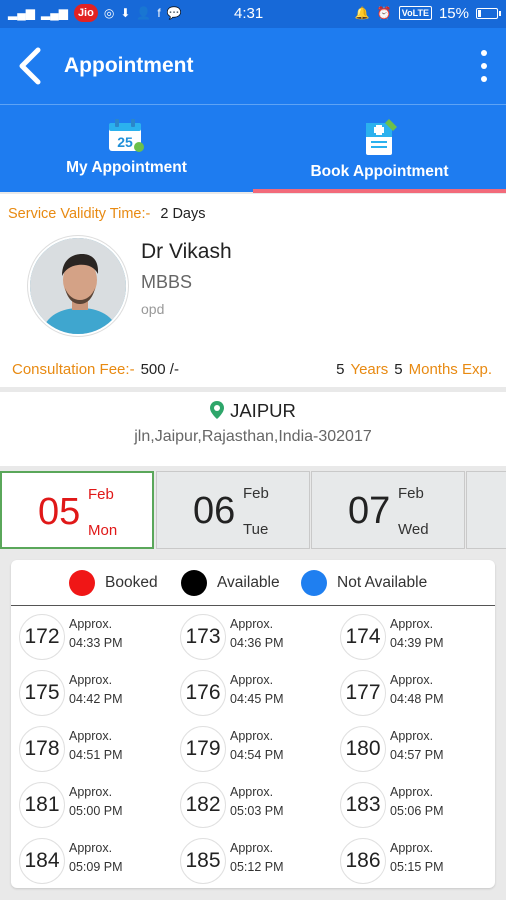 The image size is (506, 900). Describe the element at coordinates (453, 13) in the screenshot. I see `battery-percent: 15%` at that location.